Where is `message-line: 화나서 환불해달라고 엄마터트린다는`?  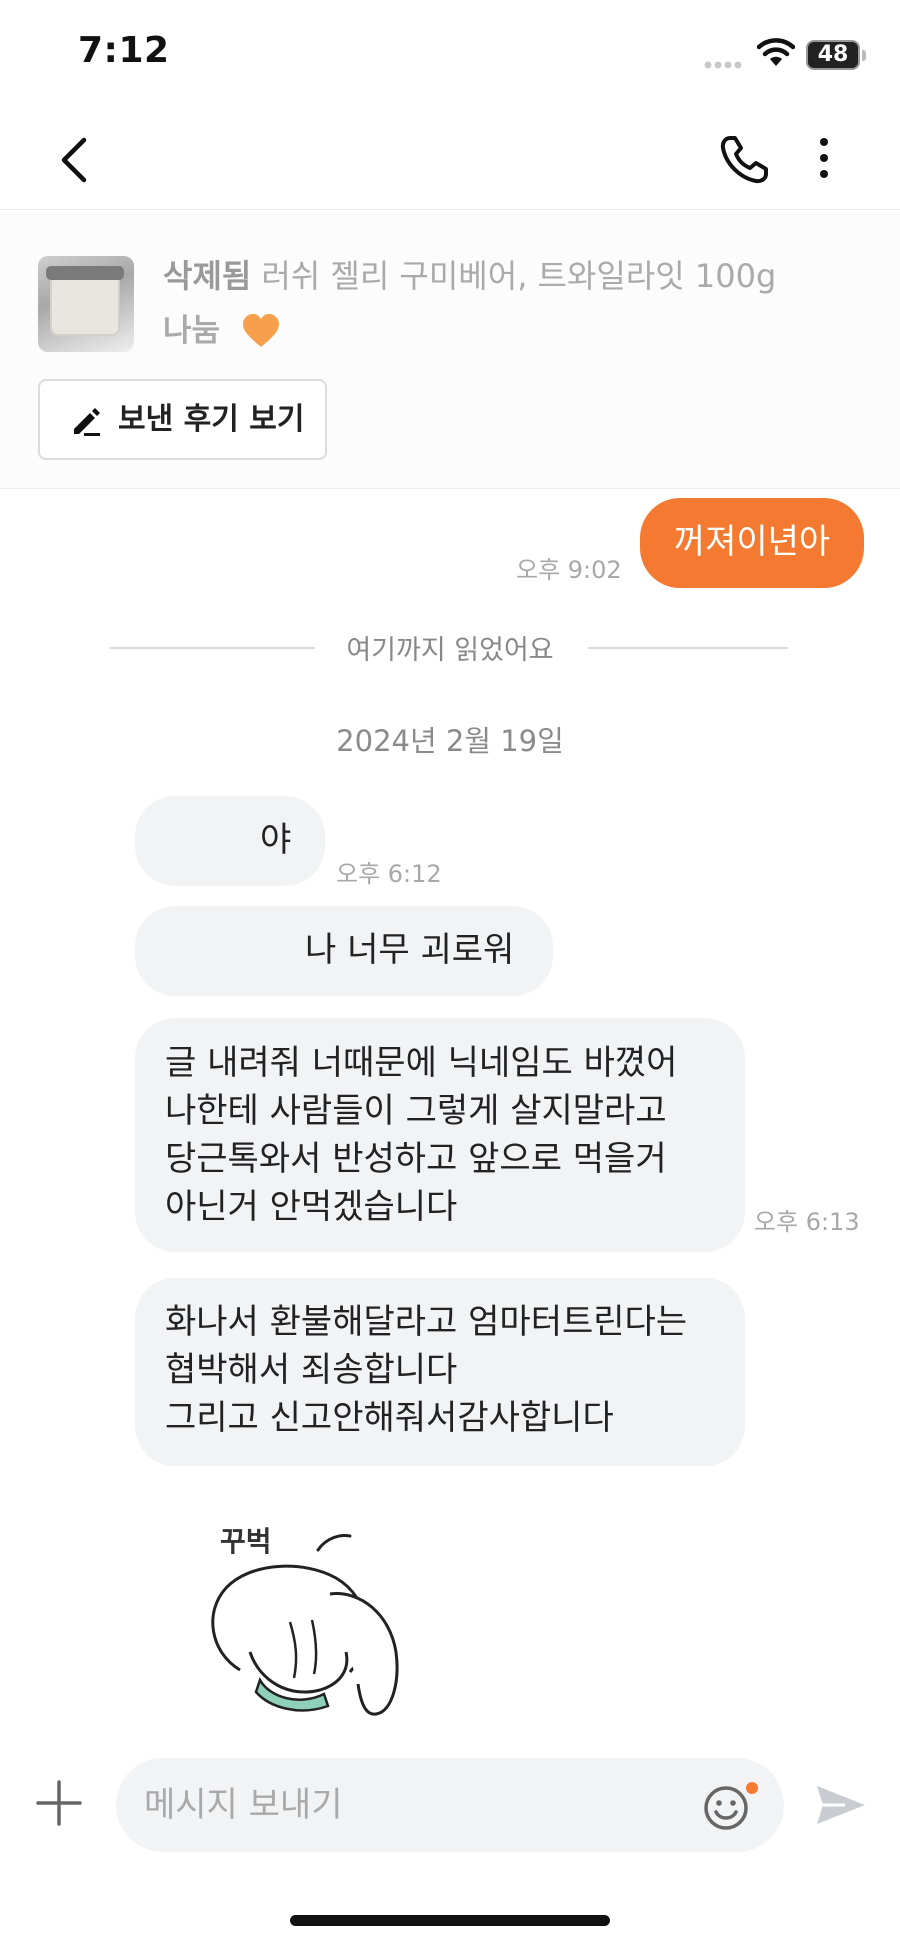 message-line: 화나서 환불해달라고 엄마터트린다는 is located at coordinates (426, 1322).